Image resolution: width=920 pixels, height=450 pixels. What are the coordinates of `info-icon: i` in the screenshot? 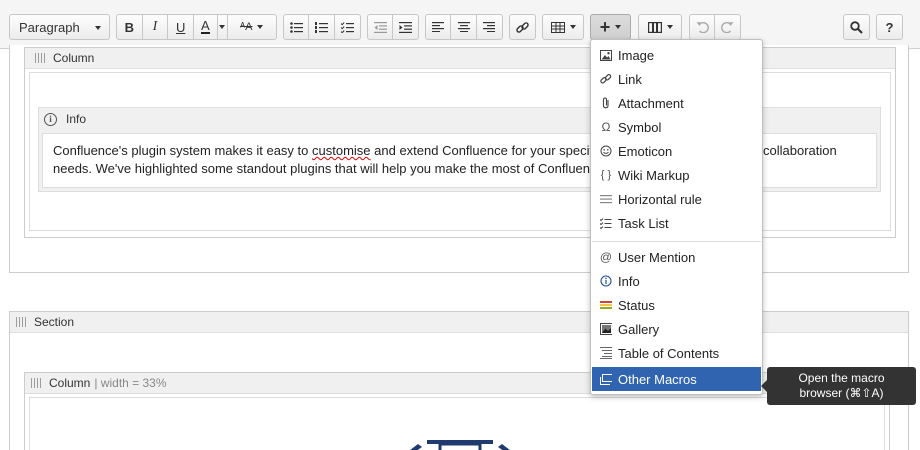 It's located at (50, 119).